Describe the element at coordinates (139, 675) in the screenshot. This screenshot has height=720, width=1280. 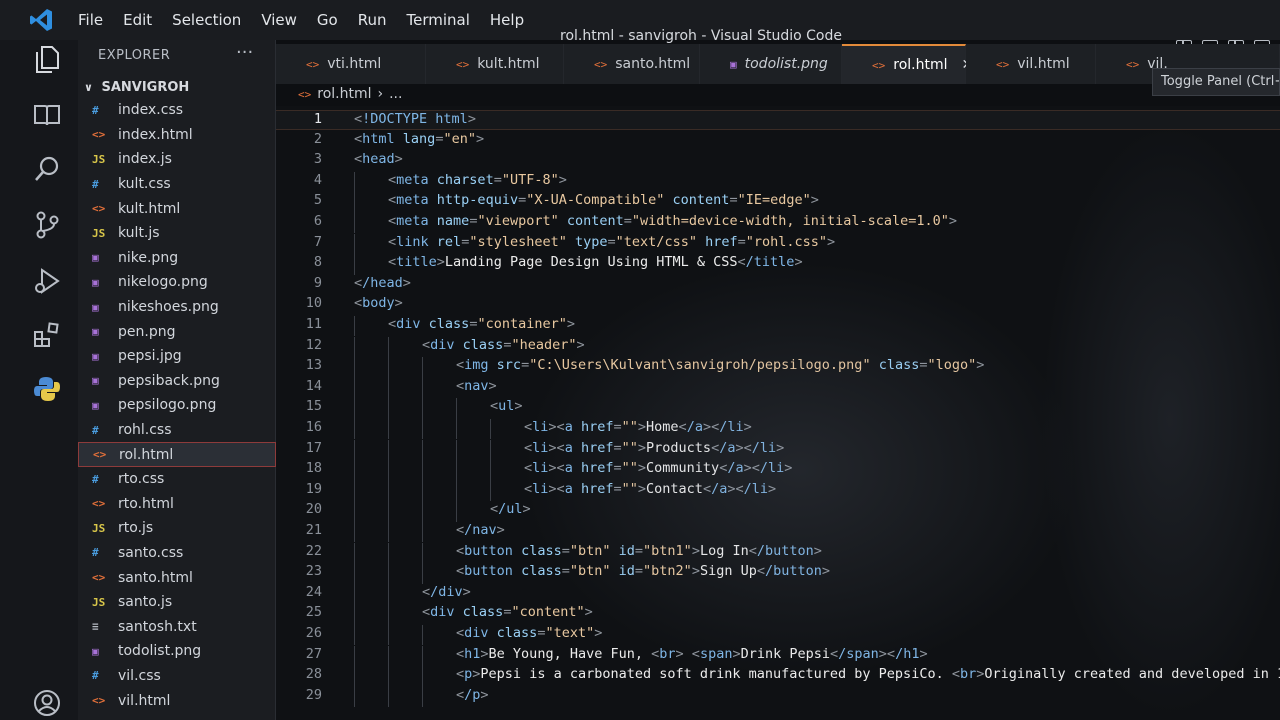
I see `file-item-label: vil.css` at that location.